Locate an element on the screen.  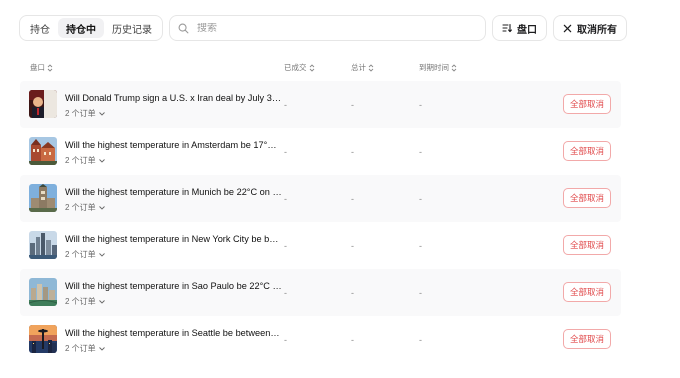
seattle-photo-image is located at coordinates (43, 339).